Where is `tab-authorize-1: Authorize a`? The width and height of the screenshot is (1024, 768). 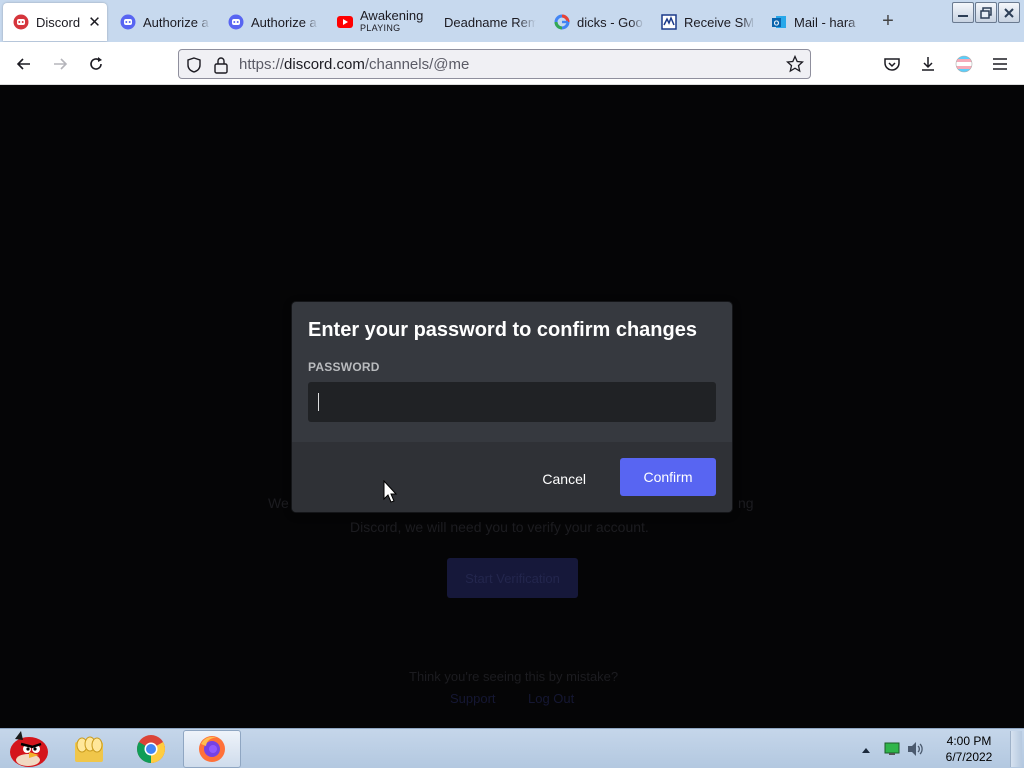 tab-authorize-1: Authorize a is located at coordinates (160, 22).